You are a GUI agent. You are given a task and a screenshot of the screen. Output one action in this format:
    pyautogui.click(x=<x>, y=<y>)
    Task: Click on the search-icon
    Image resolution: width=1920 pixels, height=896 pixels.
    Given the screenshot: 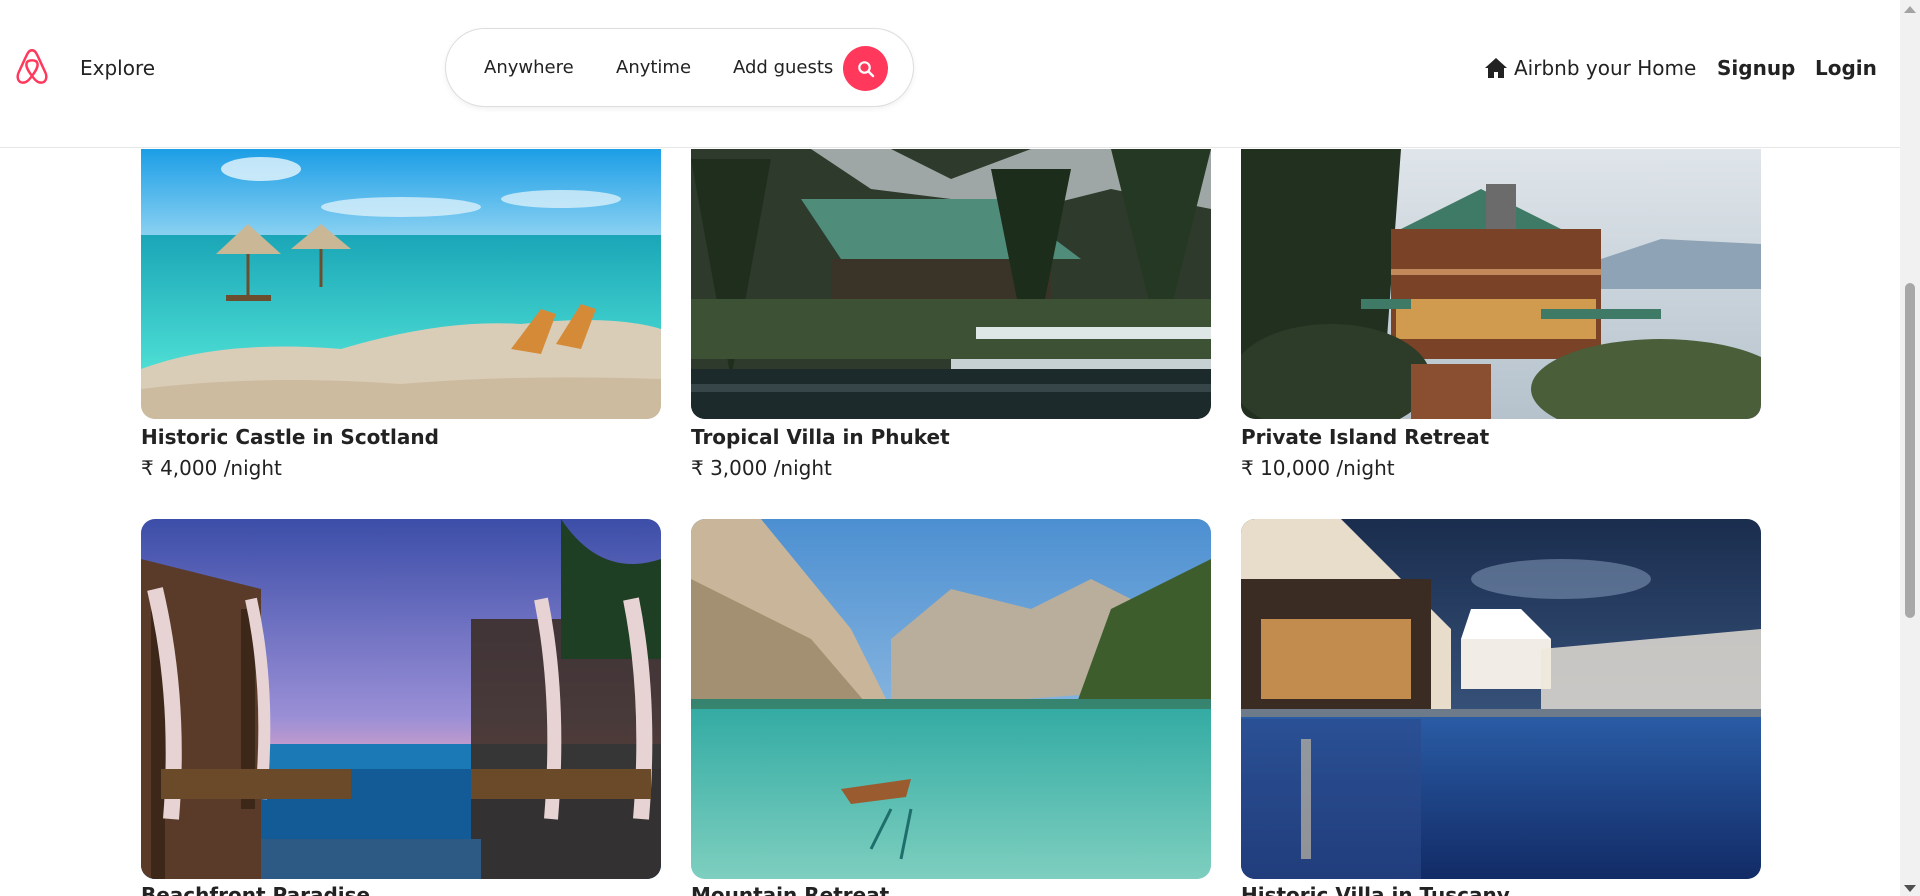 What is the action you would take?
    pyautogui.click(x=865, y=68)
    